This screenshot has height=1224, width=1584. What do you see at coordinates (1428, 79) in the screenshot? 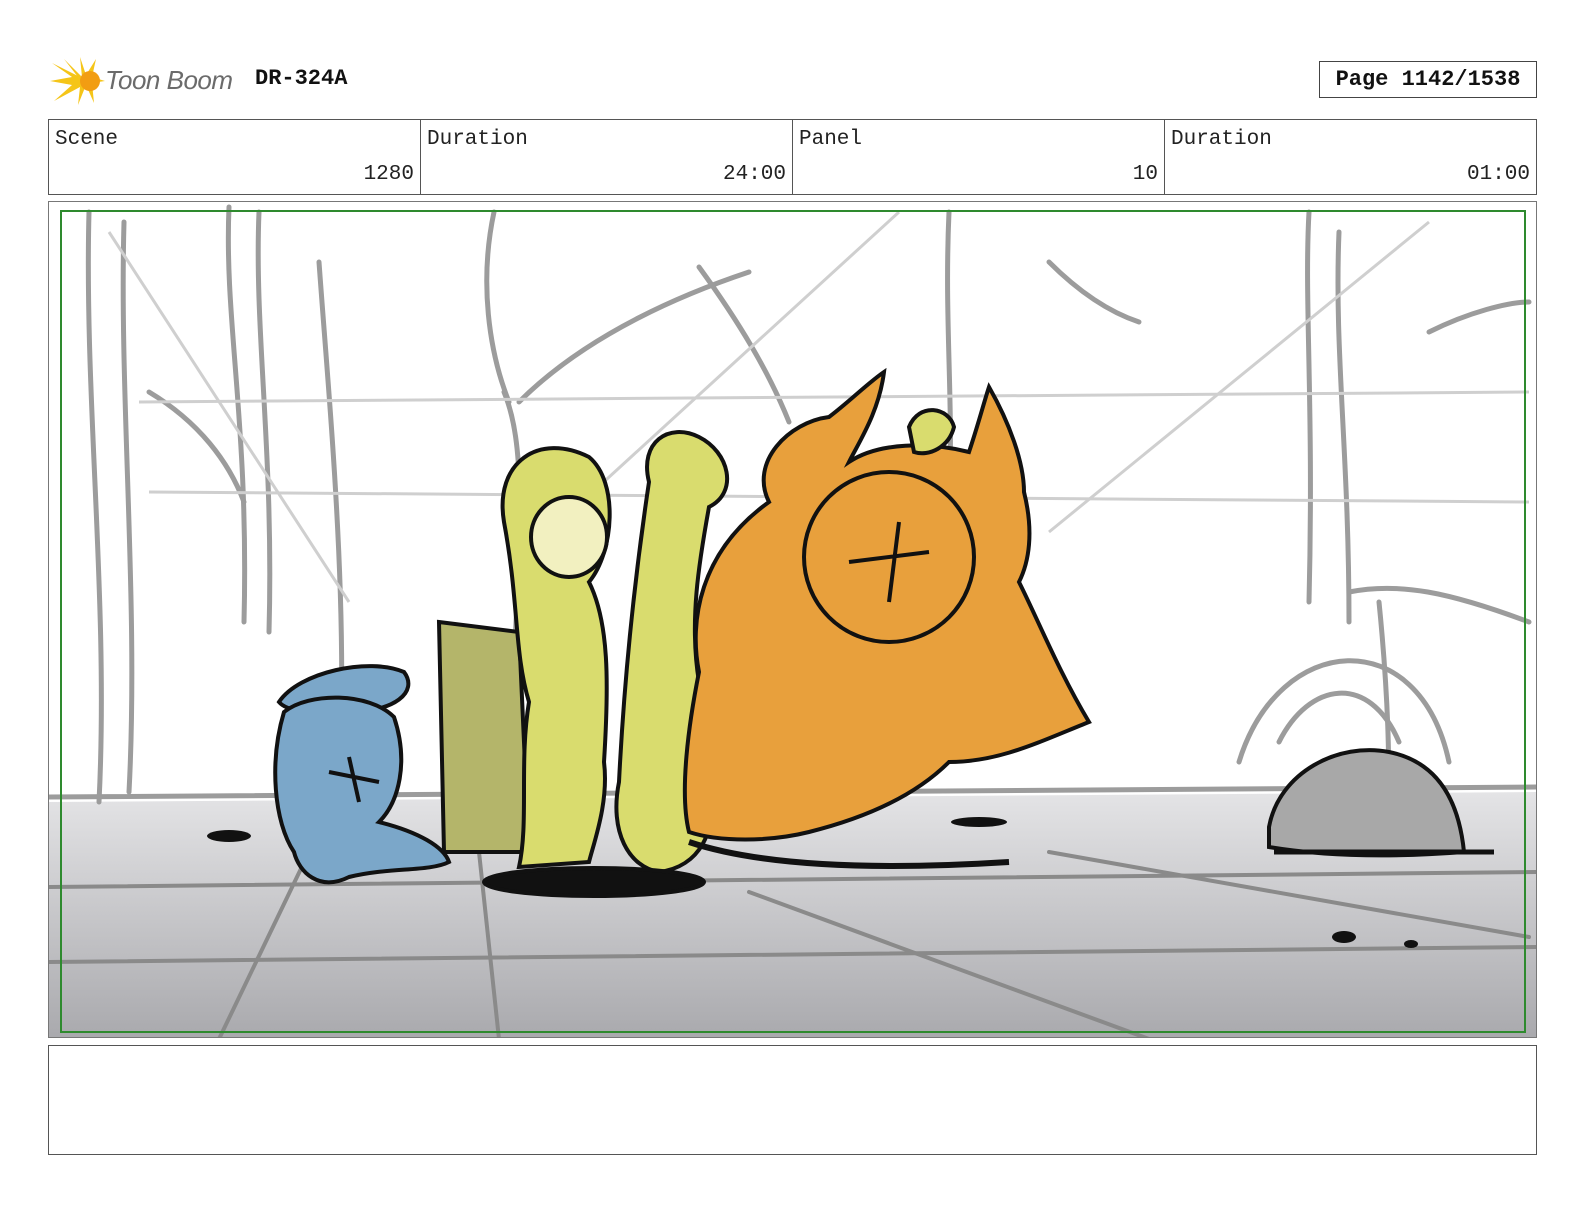
I see `page-number: Page 1142/1538` at bounding box center [1428, 79].